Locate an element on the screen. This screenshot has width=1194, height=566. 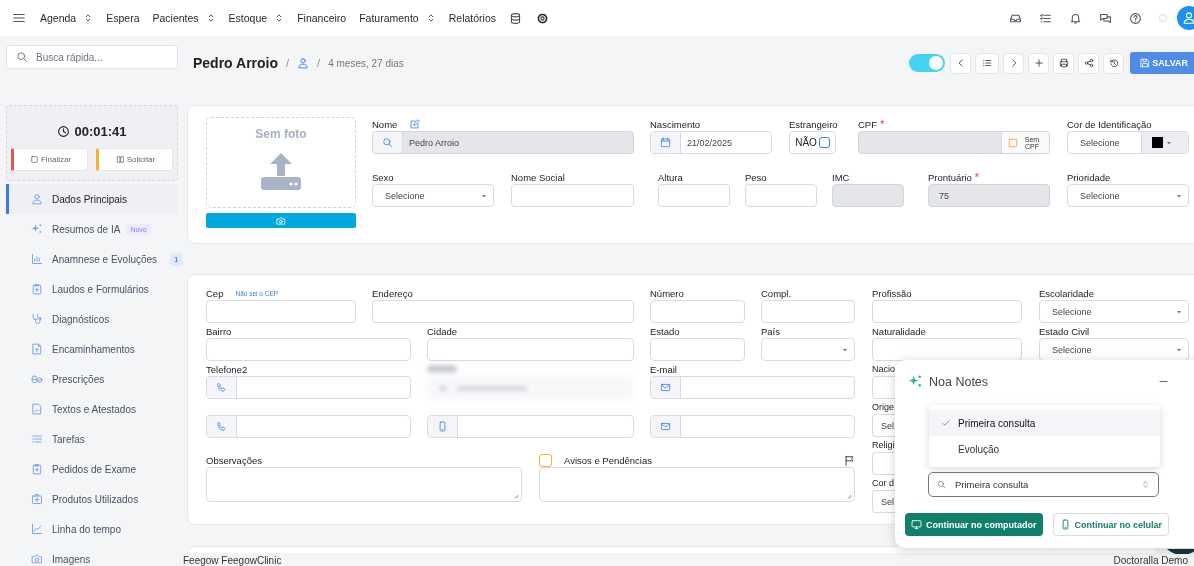
field-label: E-mail is located at coordinates (663, 369).